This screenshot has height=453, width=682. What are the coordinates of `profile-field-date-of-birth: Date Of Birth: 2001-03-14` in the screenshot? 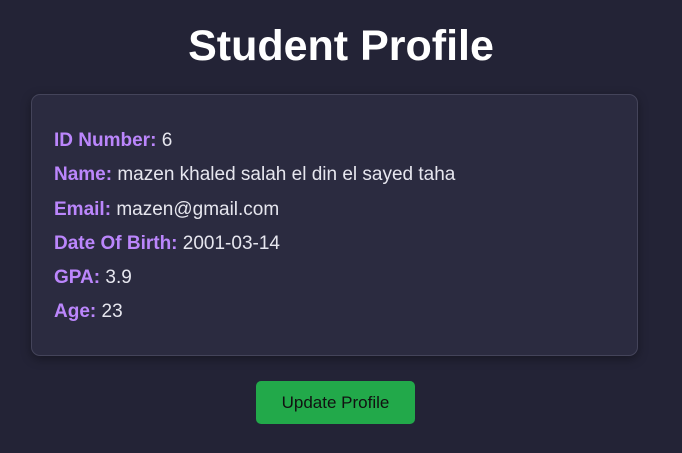 It's located at (167, 244).